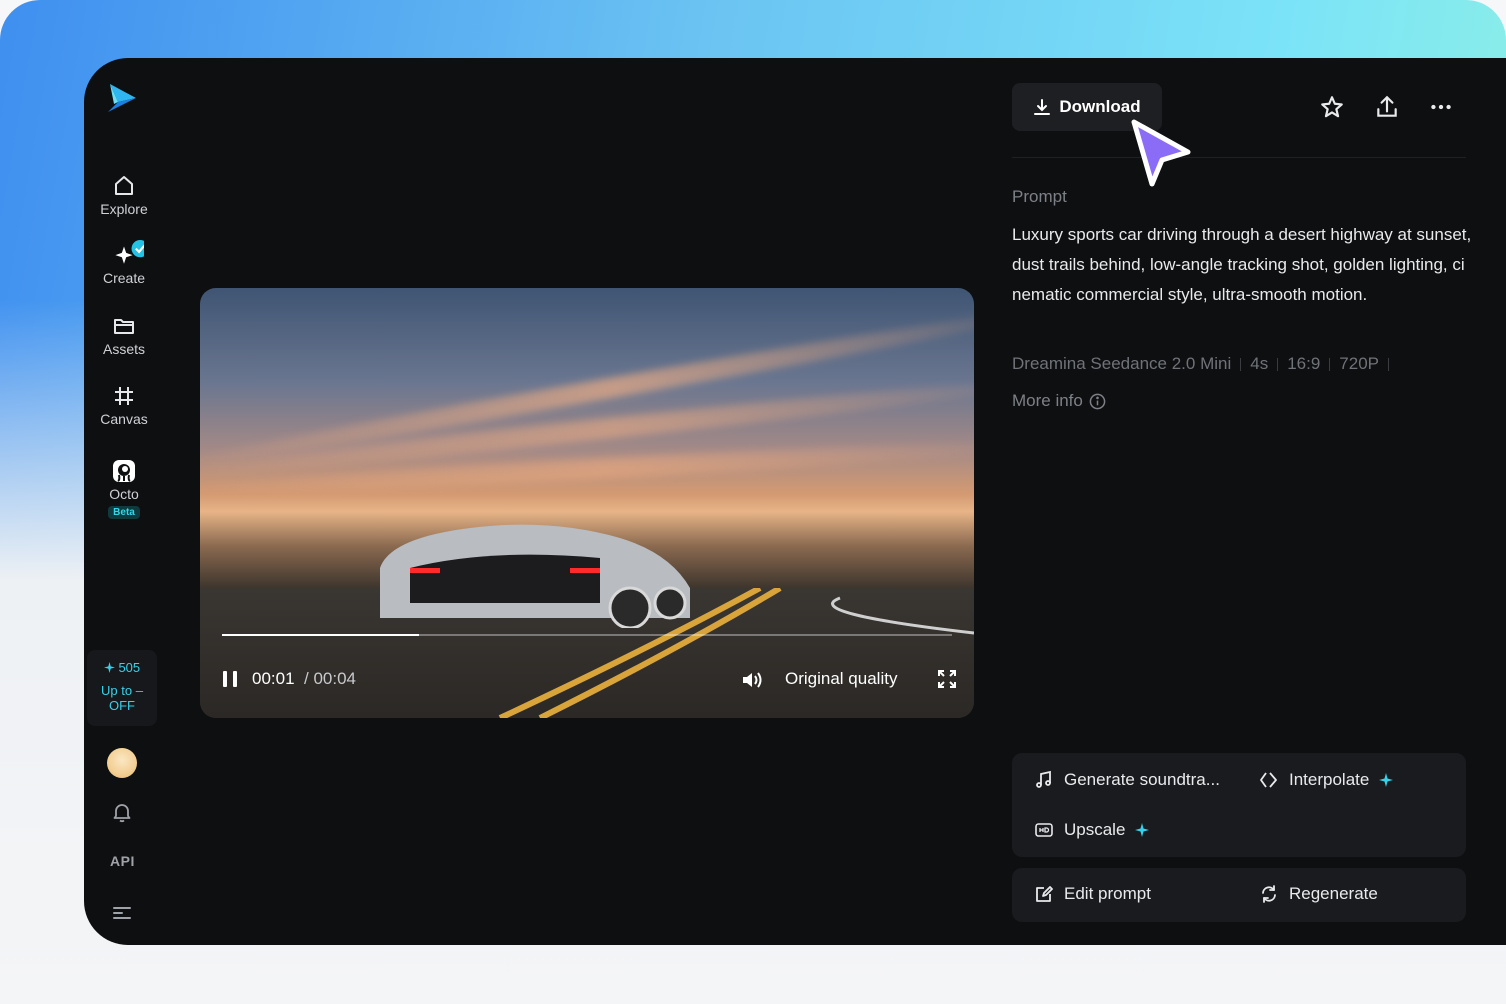  Describe the element at coordinates (841, 679) in the screenshot. I see `quality-select: Original quality` at that location.